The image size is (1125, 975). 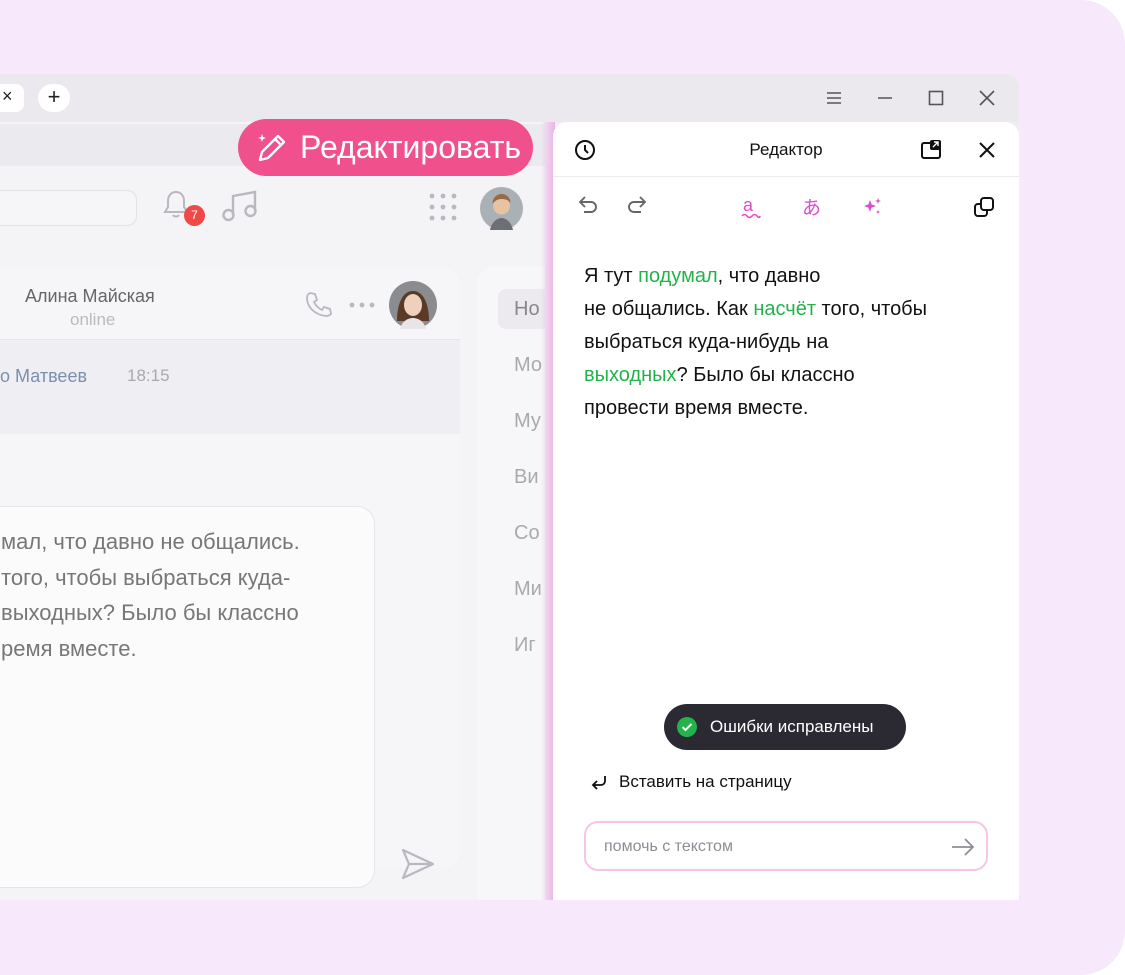 What do you see at coordinates (362, 305) in the screenshot?
I see `more-icon` at bounding box center [362, 305].